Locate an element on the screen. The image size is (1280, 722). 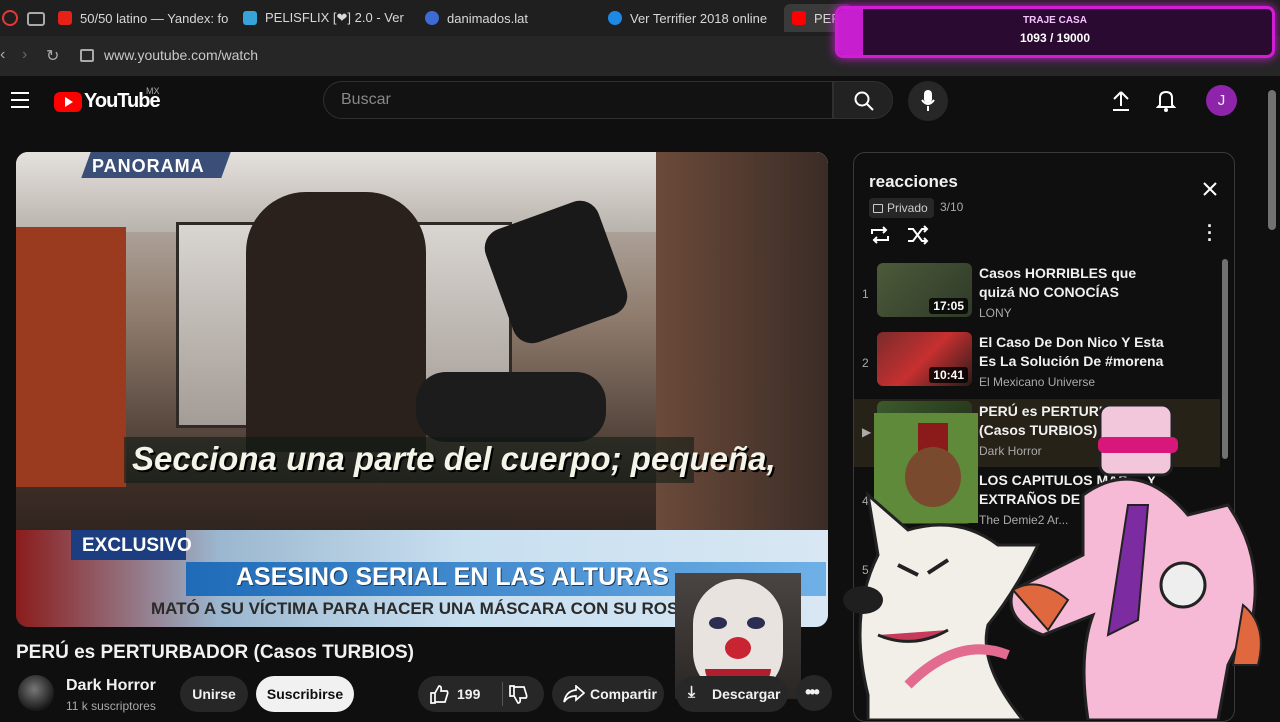
item-duration: 17:05 is located at coordinates (948, 306).